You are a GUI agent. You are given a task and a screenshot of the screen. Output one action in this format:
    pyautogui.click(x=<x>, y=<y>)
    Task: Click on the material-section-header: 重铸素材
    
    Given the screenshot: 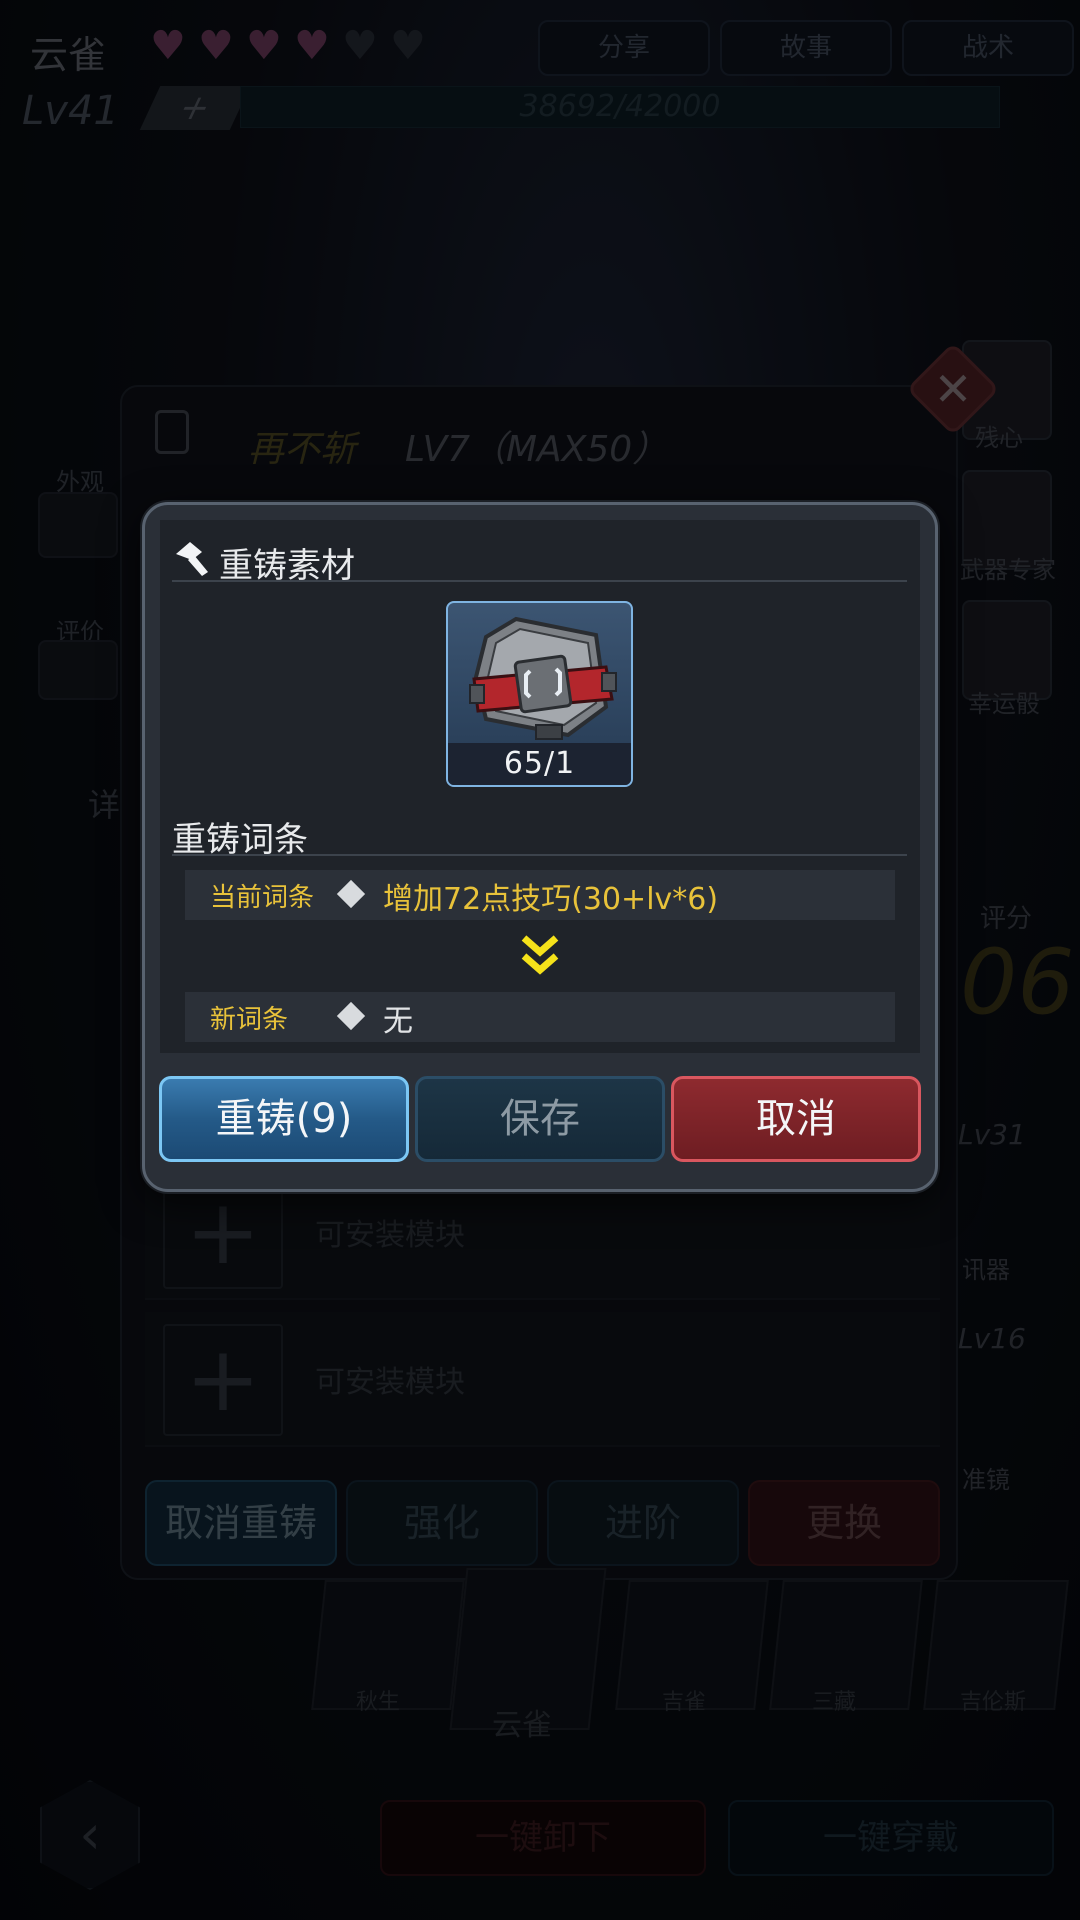 What is the action you would take?
    pyautogui.click(x=539, y=561)
    